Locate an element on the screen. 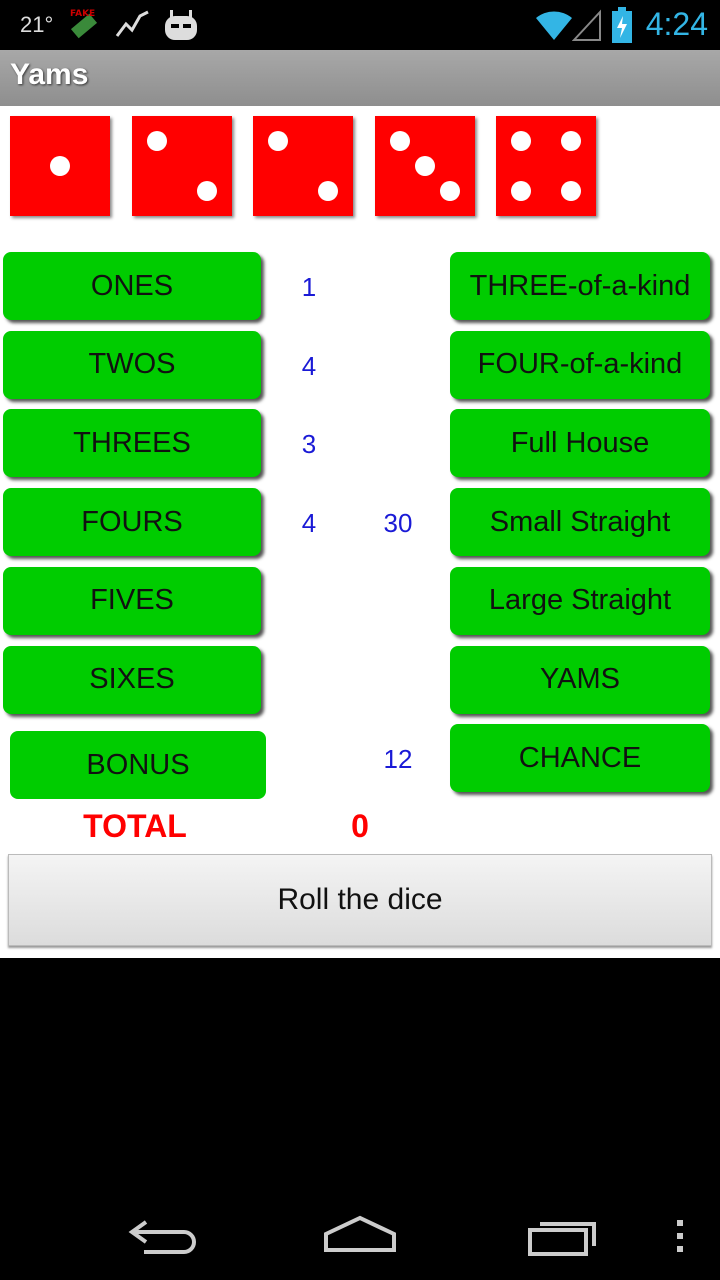  wifi-icon is located at coordinates (554, 27).